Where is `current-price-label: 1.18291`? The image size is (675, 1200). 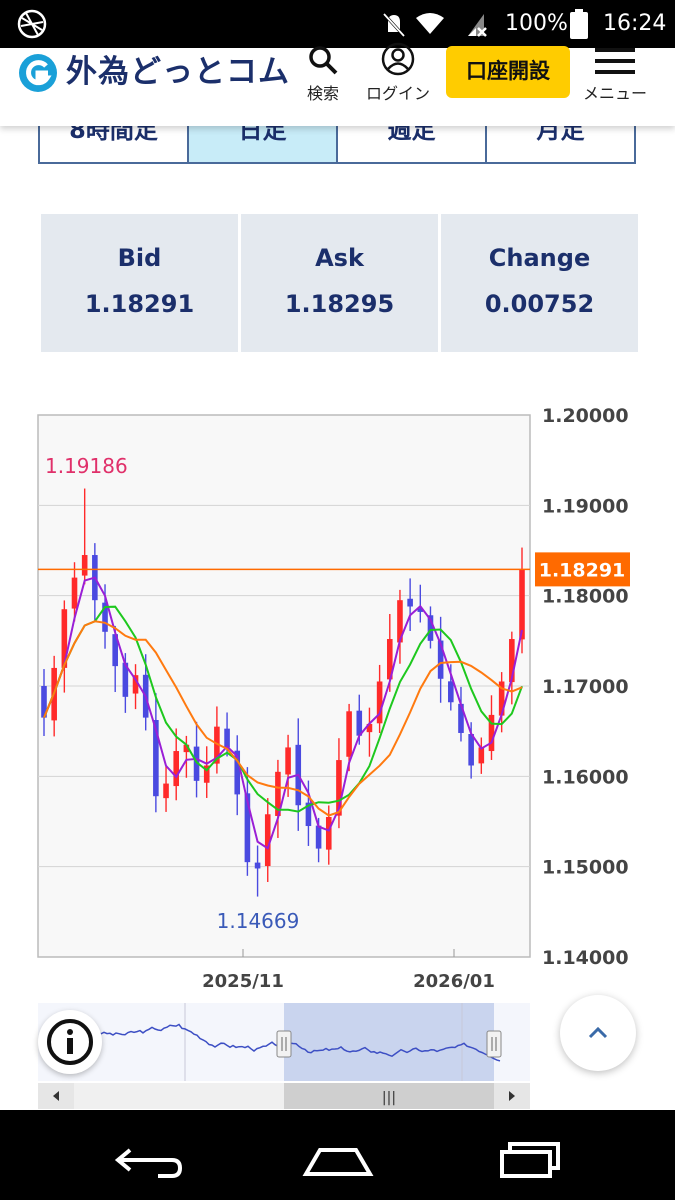
current-price-label: 1.18291 is located at coordinates (582, 570).